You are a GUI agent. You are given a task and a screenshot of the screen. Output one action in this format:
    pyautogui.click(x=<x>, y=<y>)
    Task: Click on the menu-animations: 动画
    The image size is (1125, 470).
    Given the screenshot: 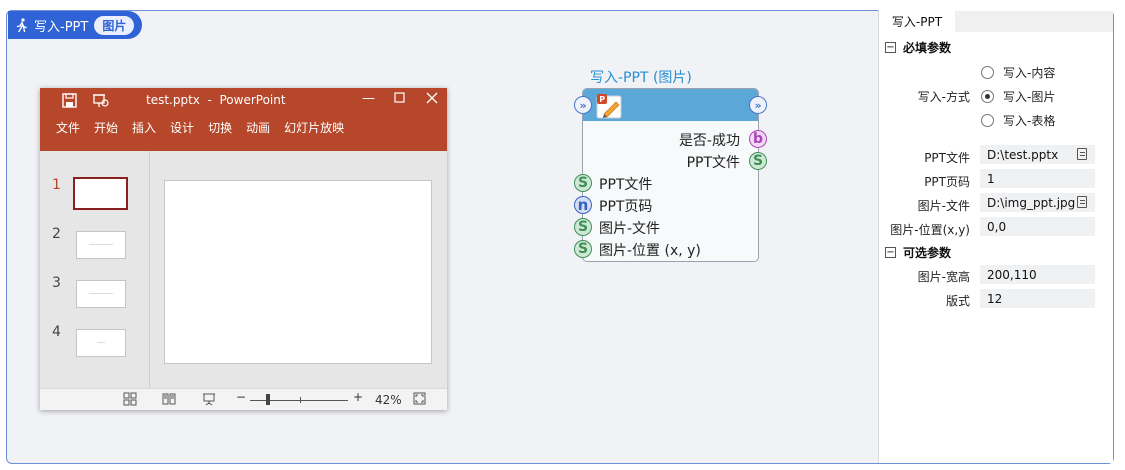 What is the action you would take?
    pyautogui.click(x=258, y=127)
    